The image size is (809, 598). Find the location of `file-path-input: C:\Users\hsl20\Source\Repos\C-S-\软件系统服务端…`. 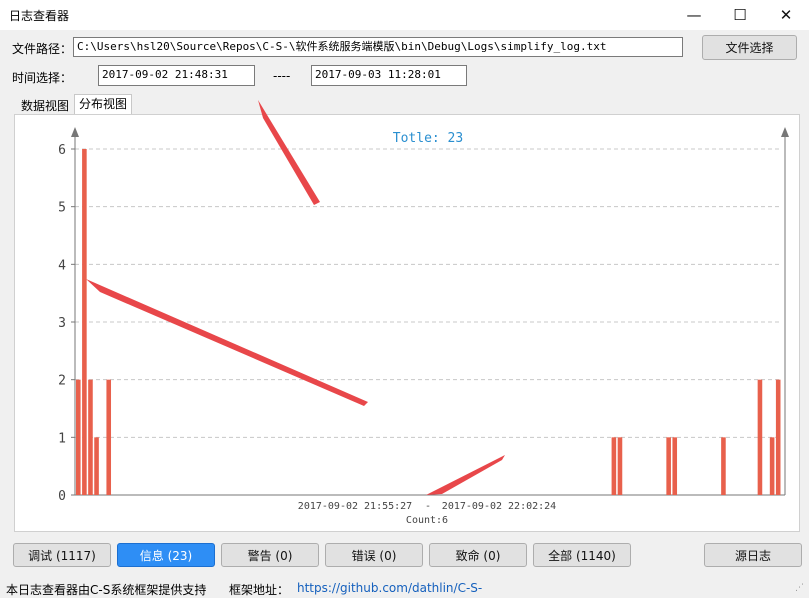

file-path-input: C:\Users\hsl20\Source\Repos\C-S-\软件系统服务端… is located at coordinates (378, 47).